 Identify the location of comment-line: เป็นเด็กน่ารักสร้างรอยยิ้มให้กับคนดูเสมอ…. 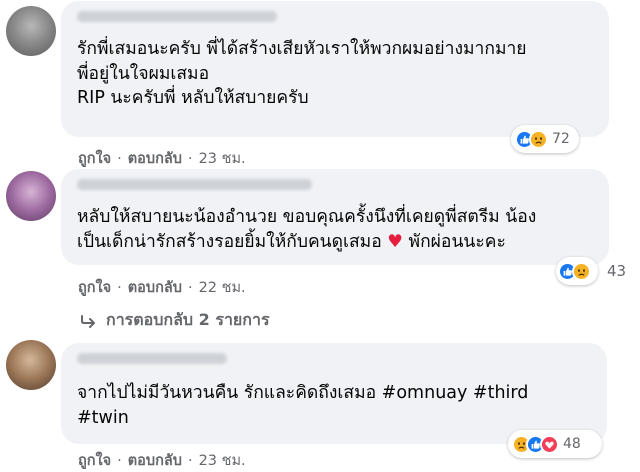
(291, 241).